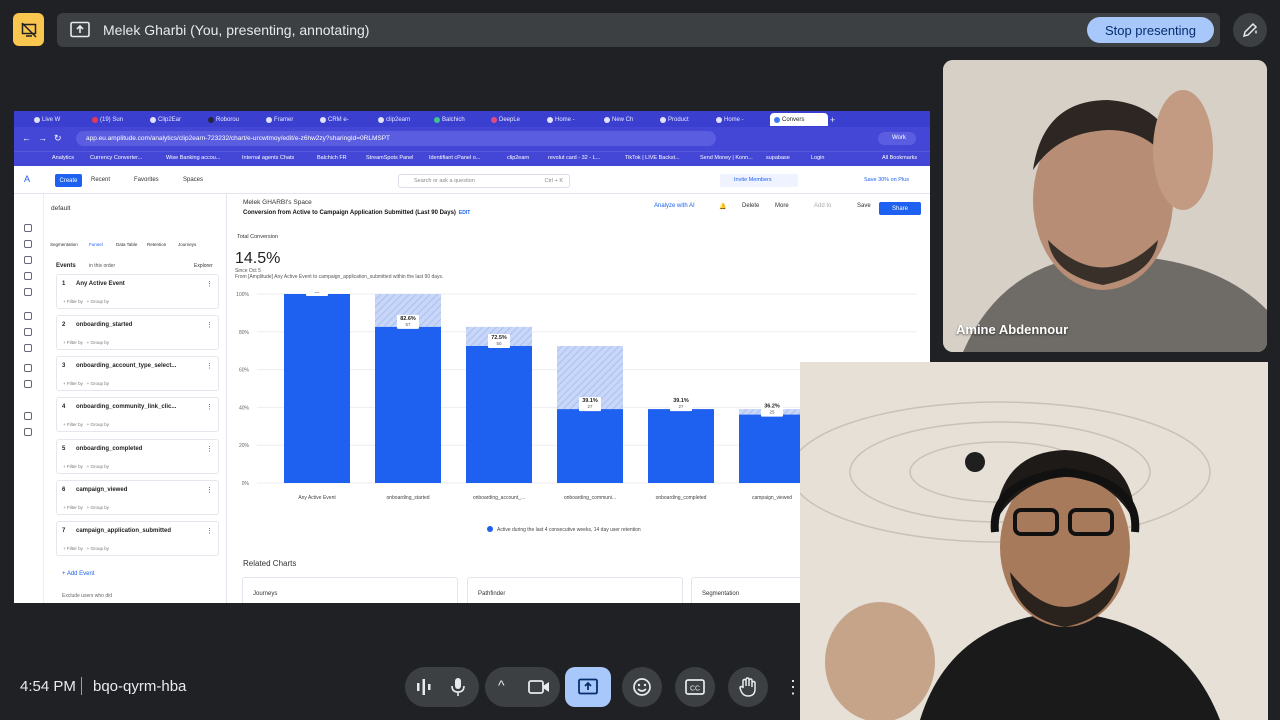 The width and height of the screenshot is (1280, 720). What do you see at coordinates (28, 29) in the screenshot?
I see `presentation-status-icon` at bounding box center [28, 29].